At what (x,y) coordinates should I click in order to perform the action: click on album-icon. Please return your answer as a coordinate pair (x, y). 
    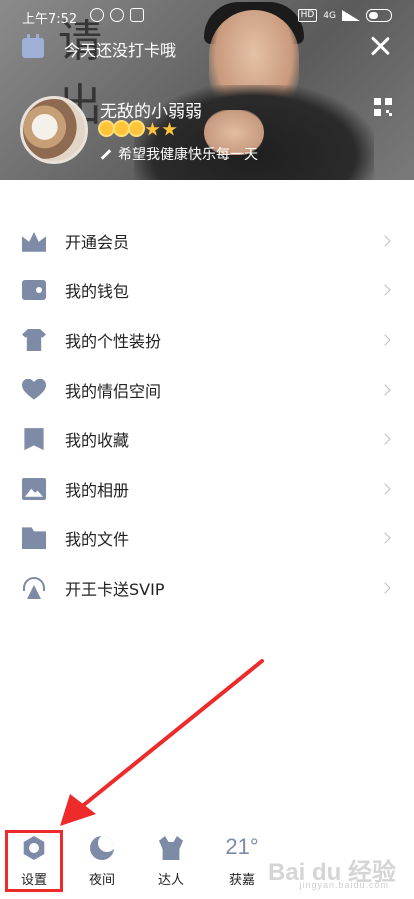
    Looking at the image, I should click on (34, 488).